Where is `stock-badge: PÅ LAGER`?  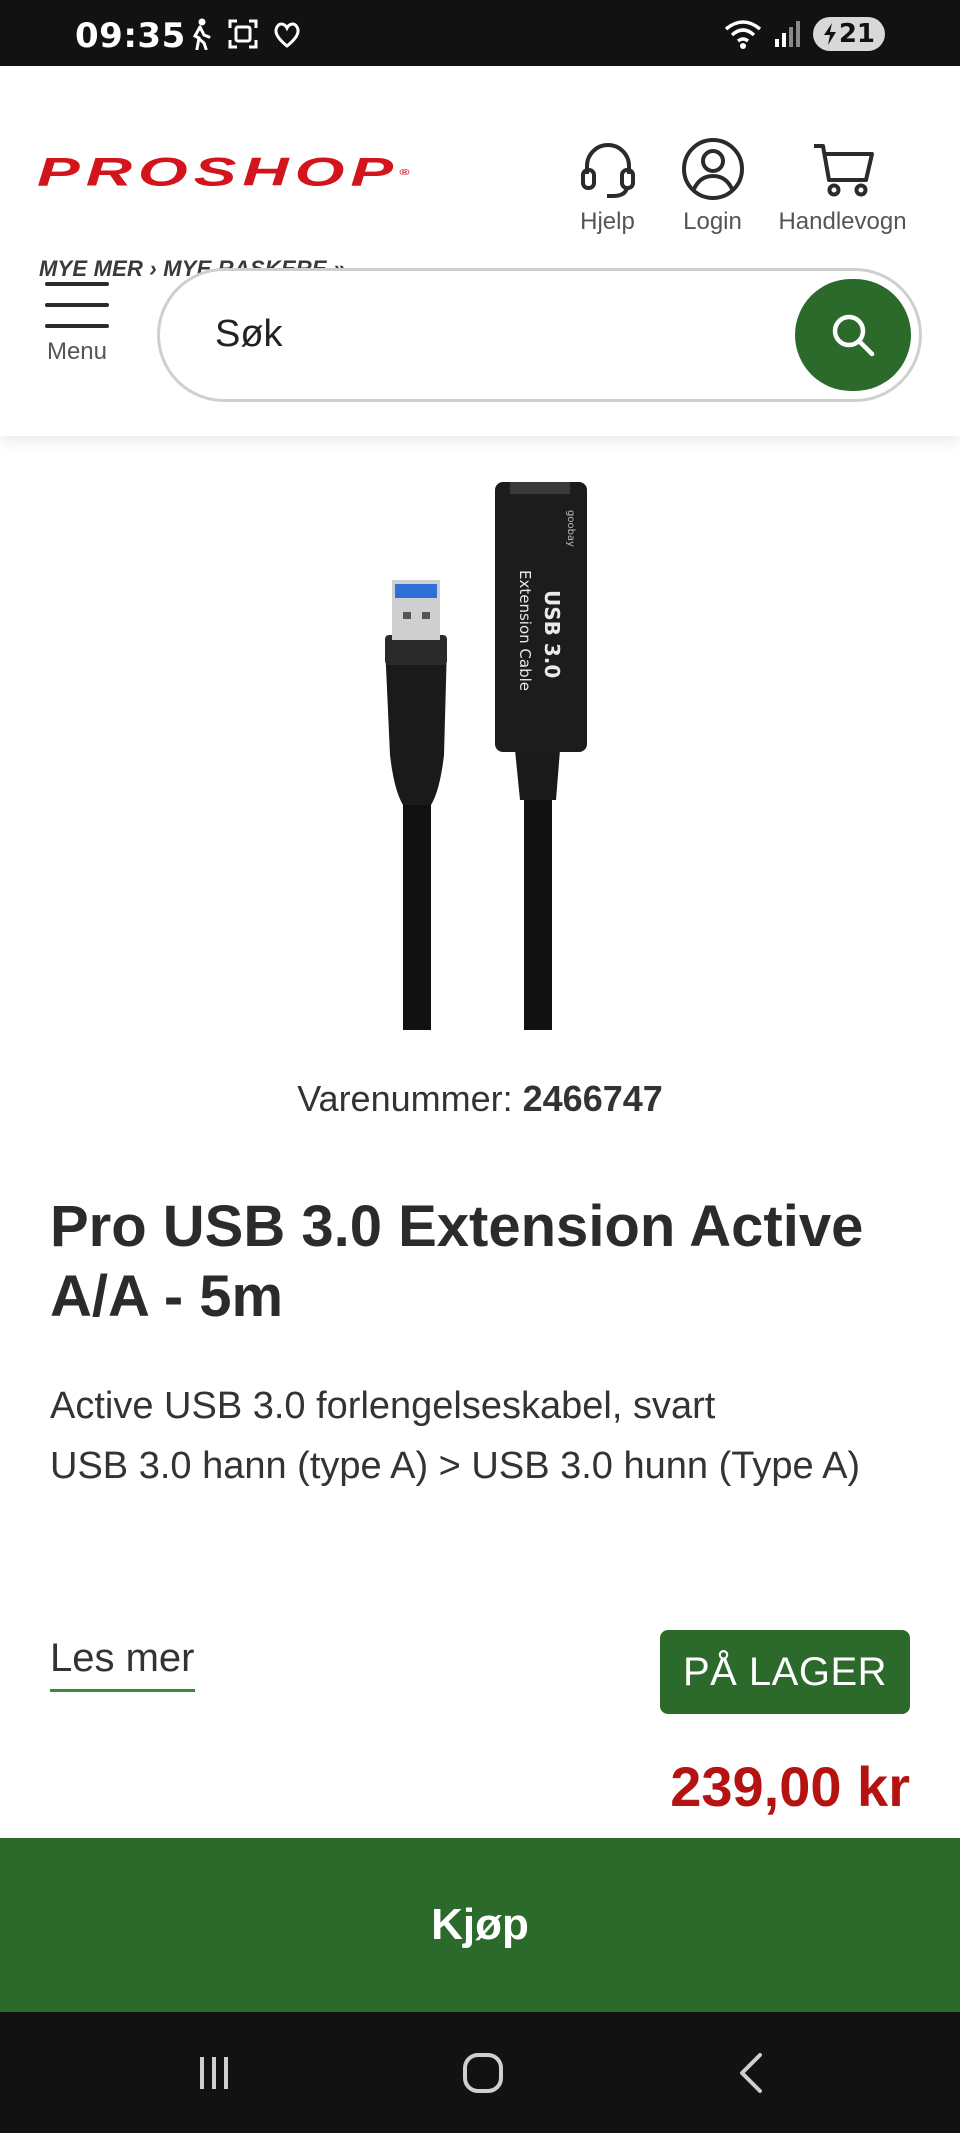 stock-badge: PÅ LAGER is located at coordinates (785, 1672).